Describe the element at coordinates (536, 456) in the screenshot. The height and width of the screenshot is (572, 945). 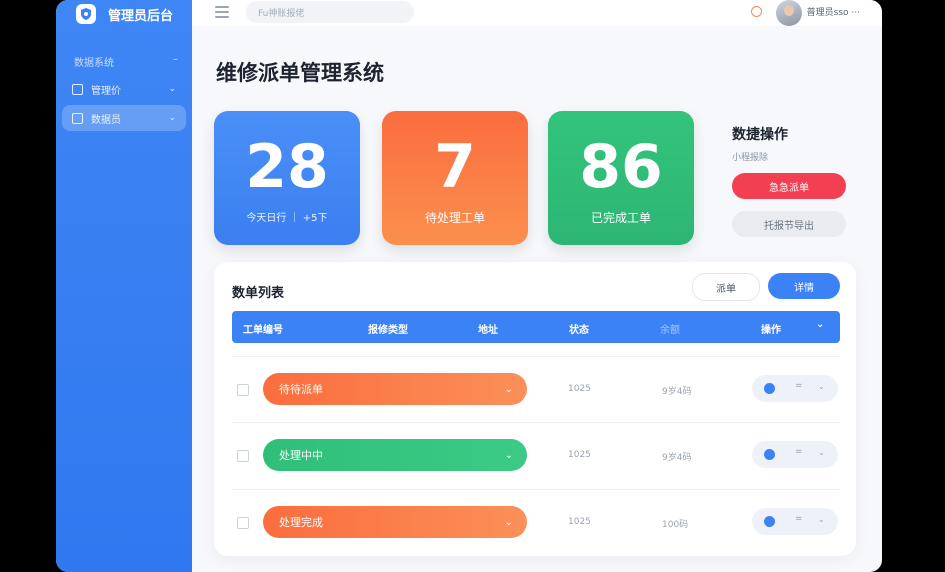
I see `table-row: 处理中中 ⌄ 1025 9岁4码 = ⌄` at that location.